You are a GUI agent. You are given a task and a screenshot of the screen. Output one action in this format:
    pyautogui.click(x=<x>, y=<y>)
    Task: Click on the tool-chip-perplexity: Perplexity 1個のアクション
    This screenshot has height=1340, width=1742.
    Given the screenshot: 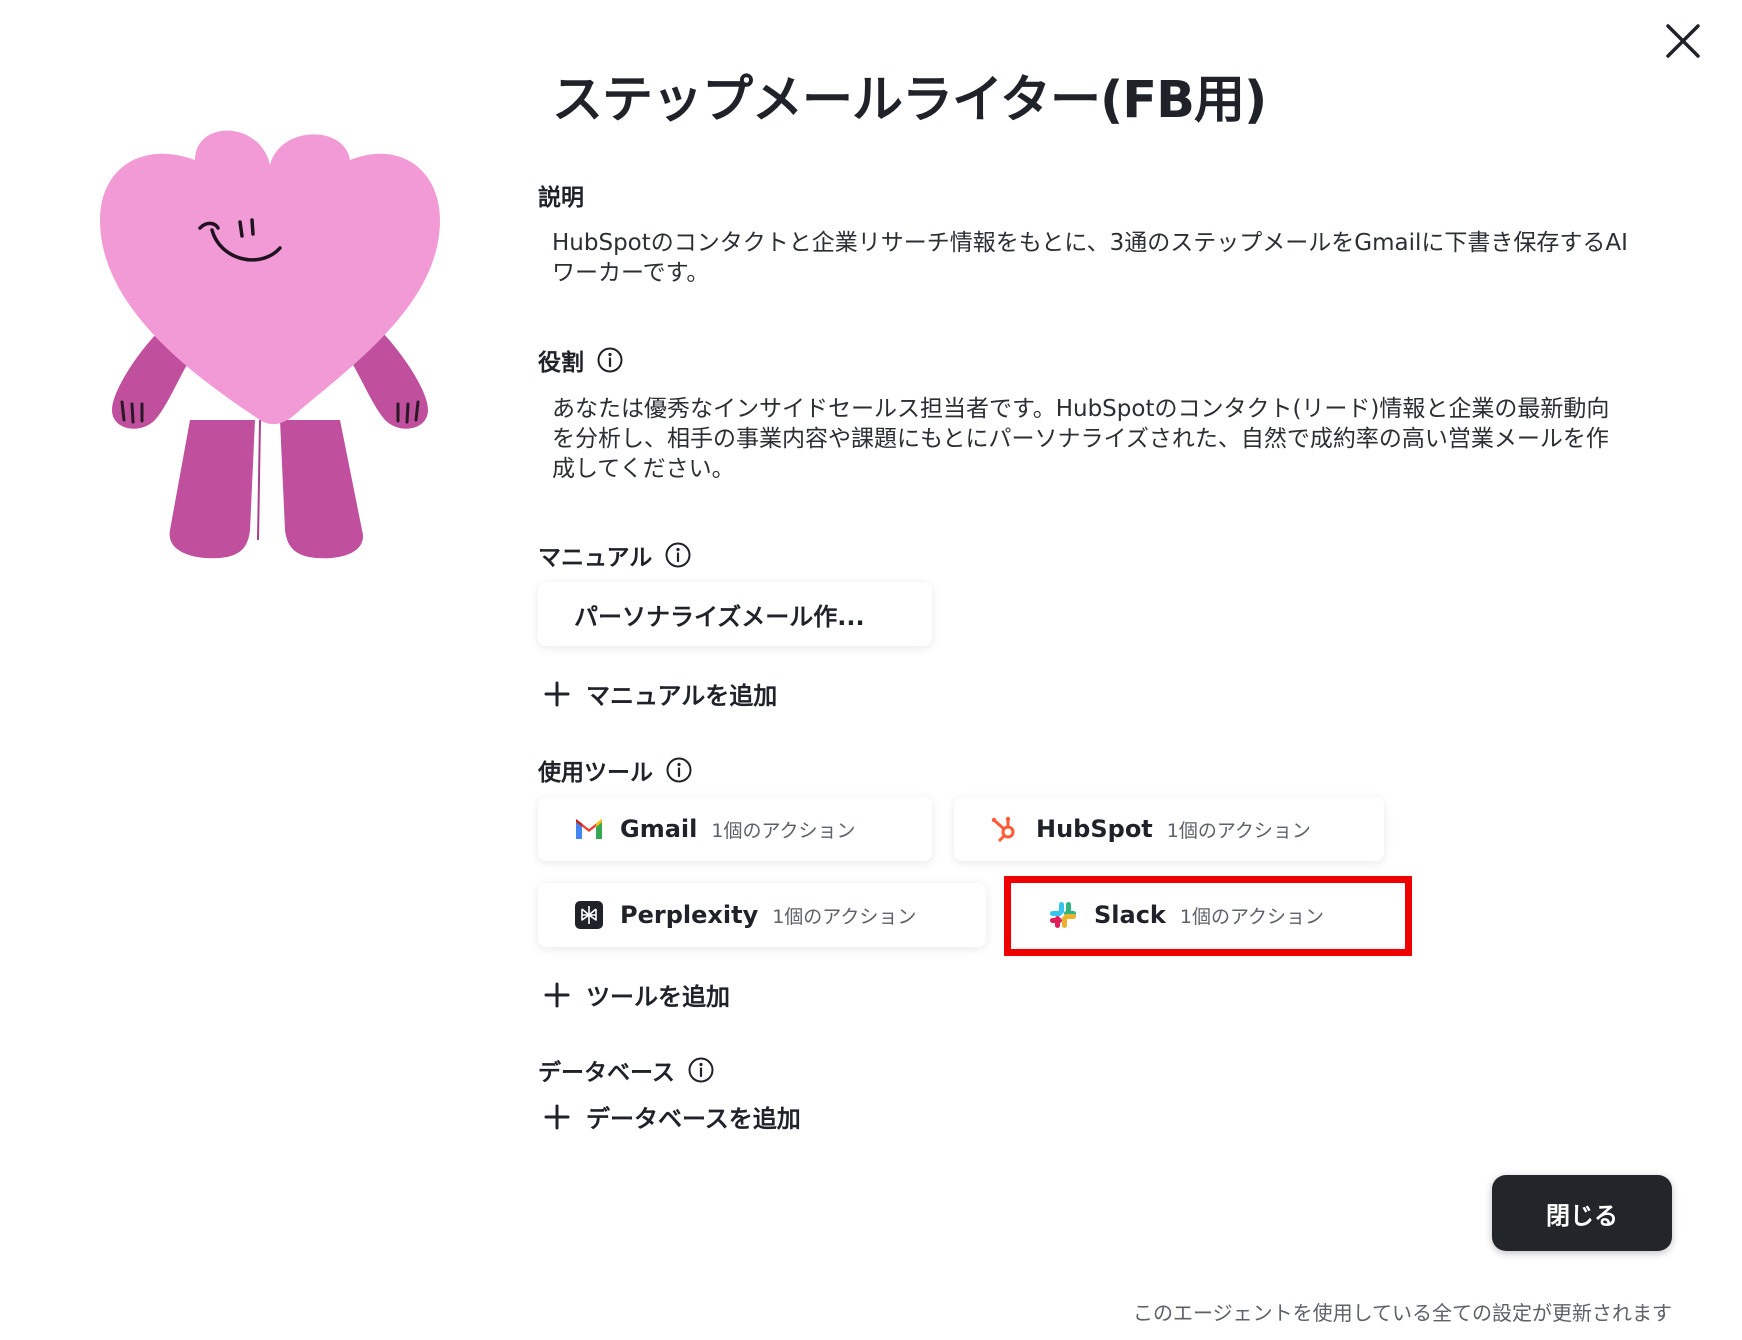 What is the action you would take?
    pyautogui.click(x=762, y=915)
    